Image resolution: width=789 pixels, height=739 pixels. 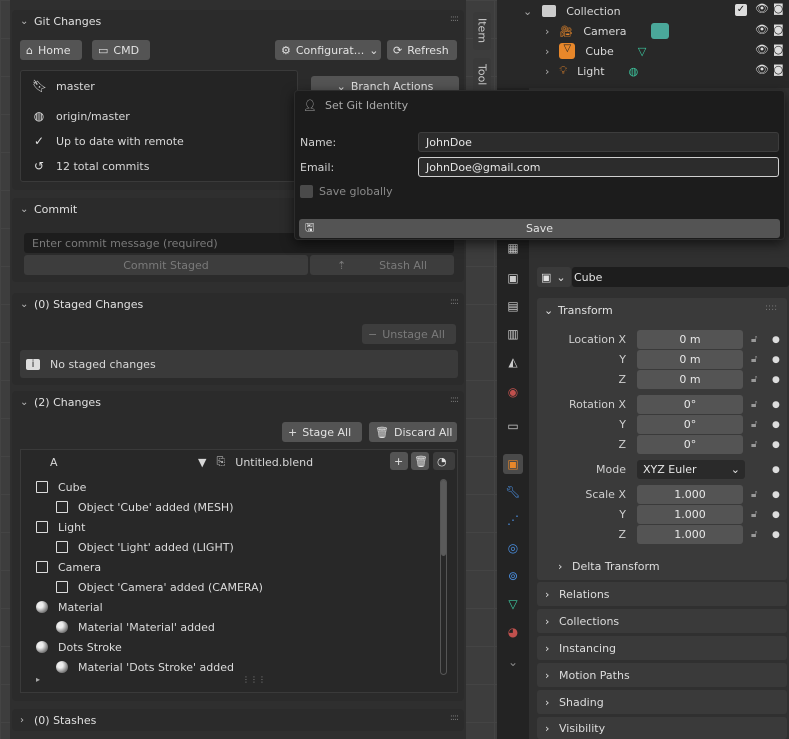 I want to click on outliner-item-cube: › ▽ Cube ▽, so click(x=595, y=51).